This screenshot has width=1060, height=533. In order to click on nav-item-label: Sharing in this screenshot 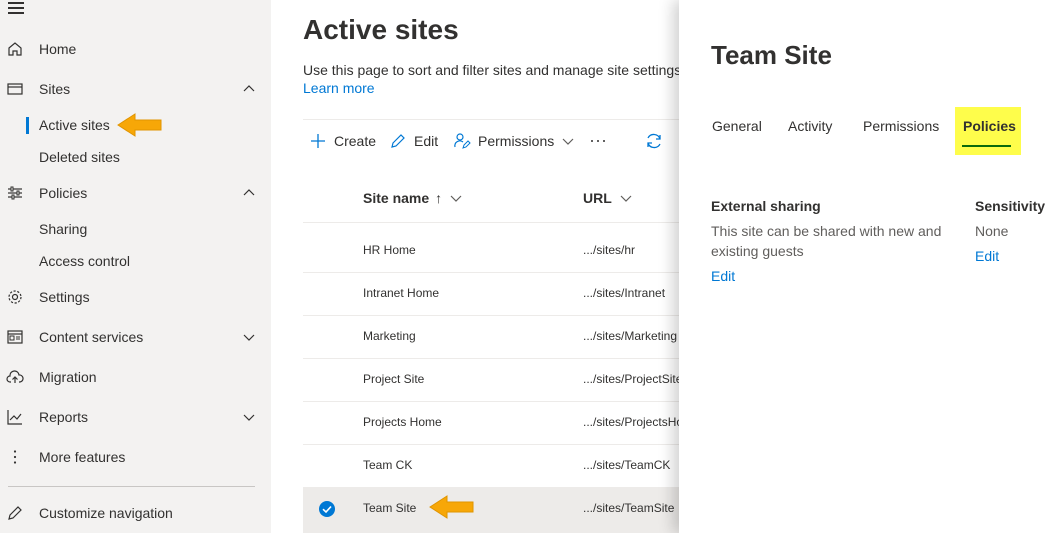, I will do `click(63, 229)`.